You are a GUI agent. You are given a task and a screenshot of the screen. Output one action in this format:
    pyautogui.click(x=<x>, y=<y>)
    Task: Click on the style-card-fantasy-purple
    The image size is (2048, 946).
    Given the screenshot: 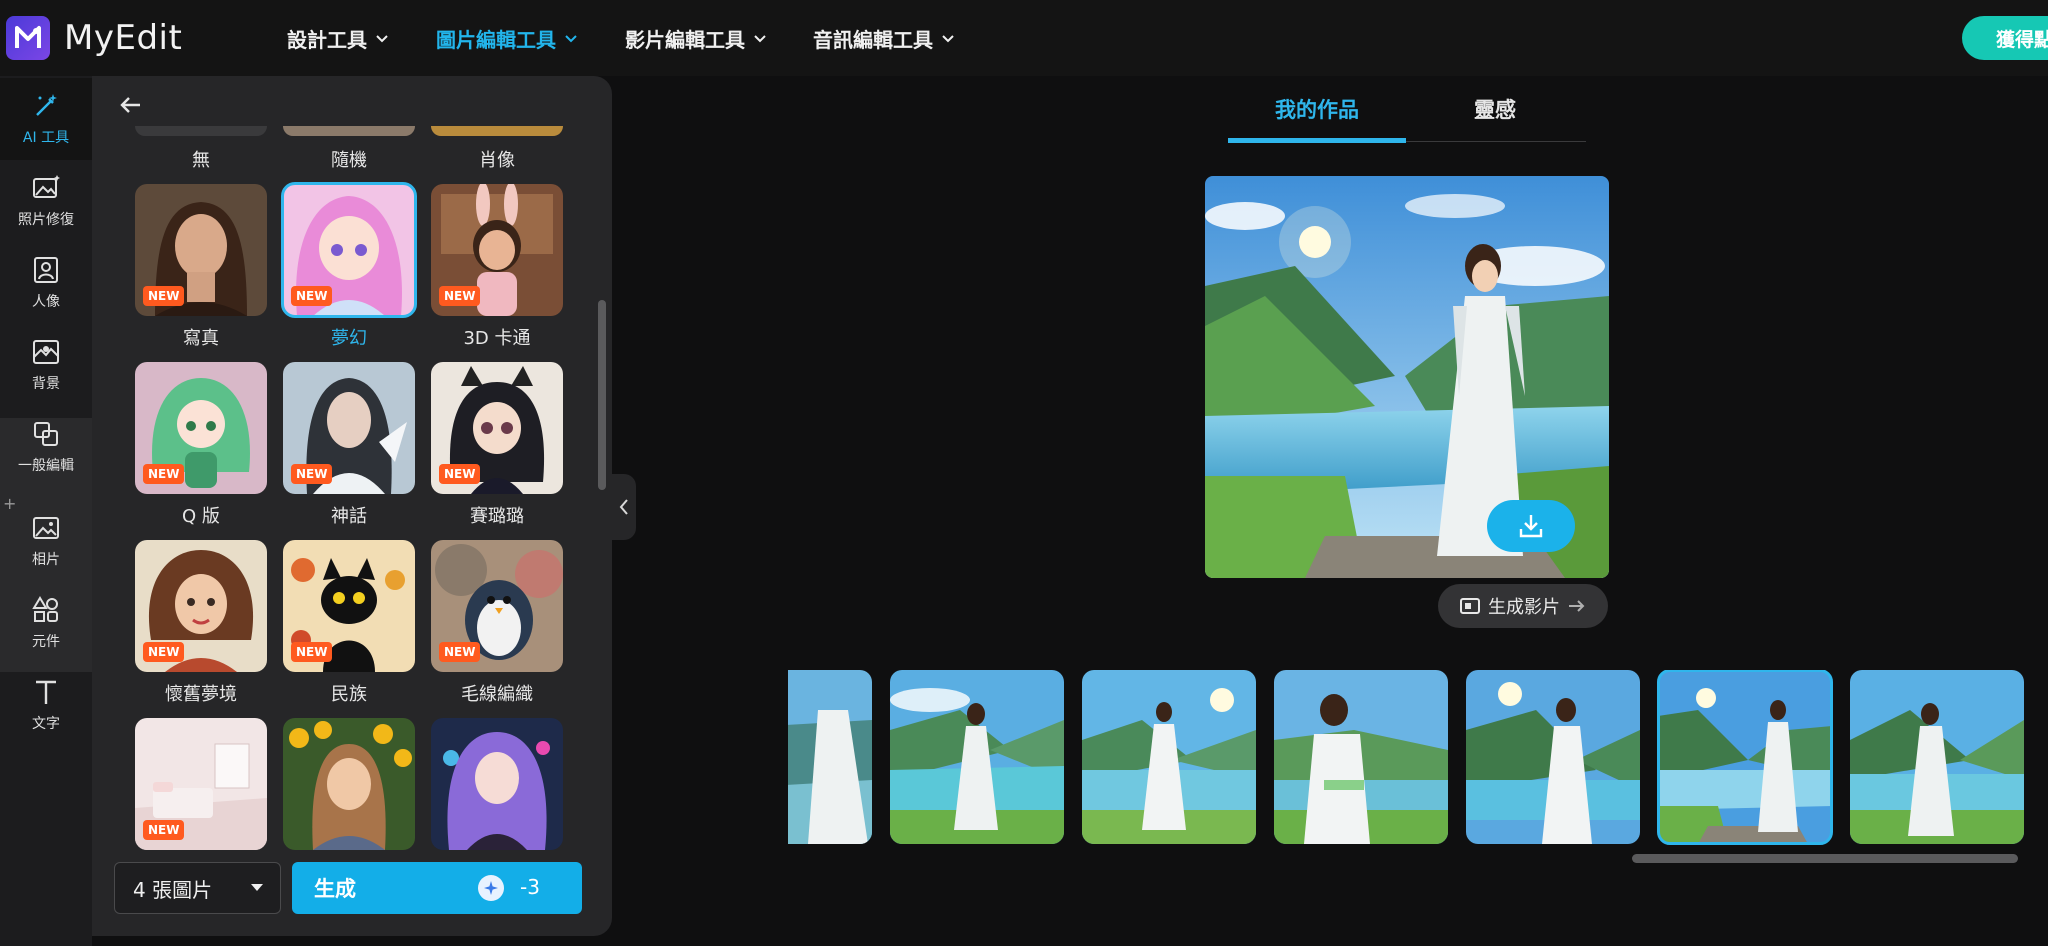 What is the action you would take?
    pyautogui.click(x=497, y=784)
    